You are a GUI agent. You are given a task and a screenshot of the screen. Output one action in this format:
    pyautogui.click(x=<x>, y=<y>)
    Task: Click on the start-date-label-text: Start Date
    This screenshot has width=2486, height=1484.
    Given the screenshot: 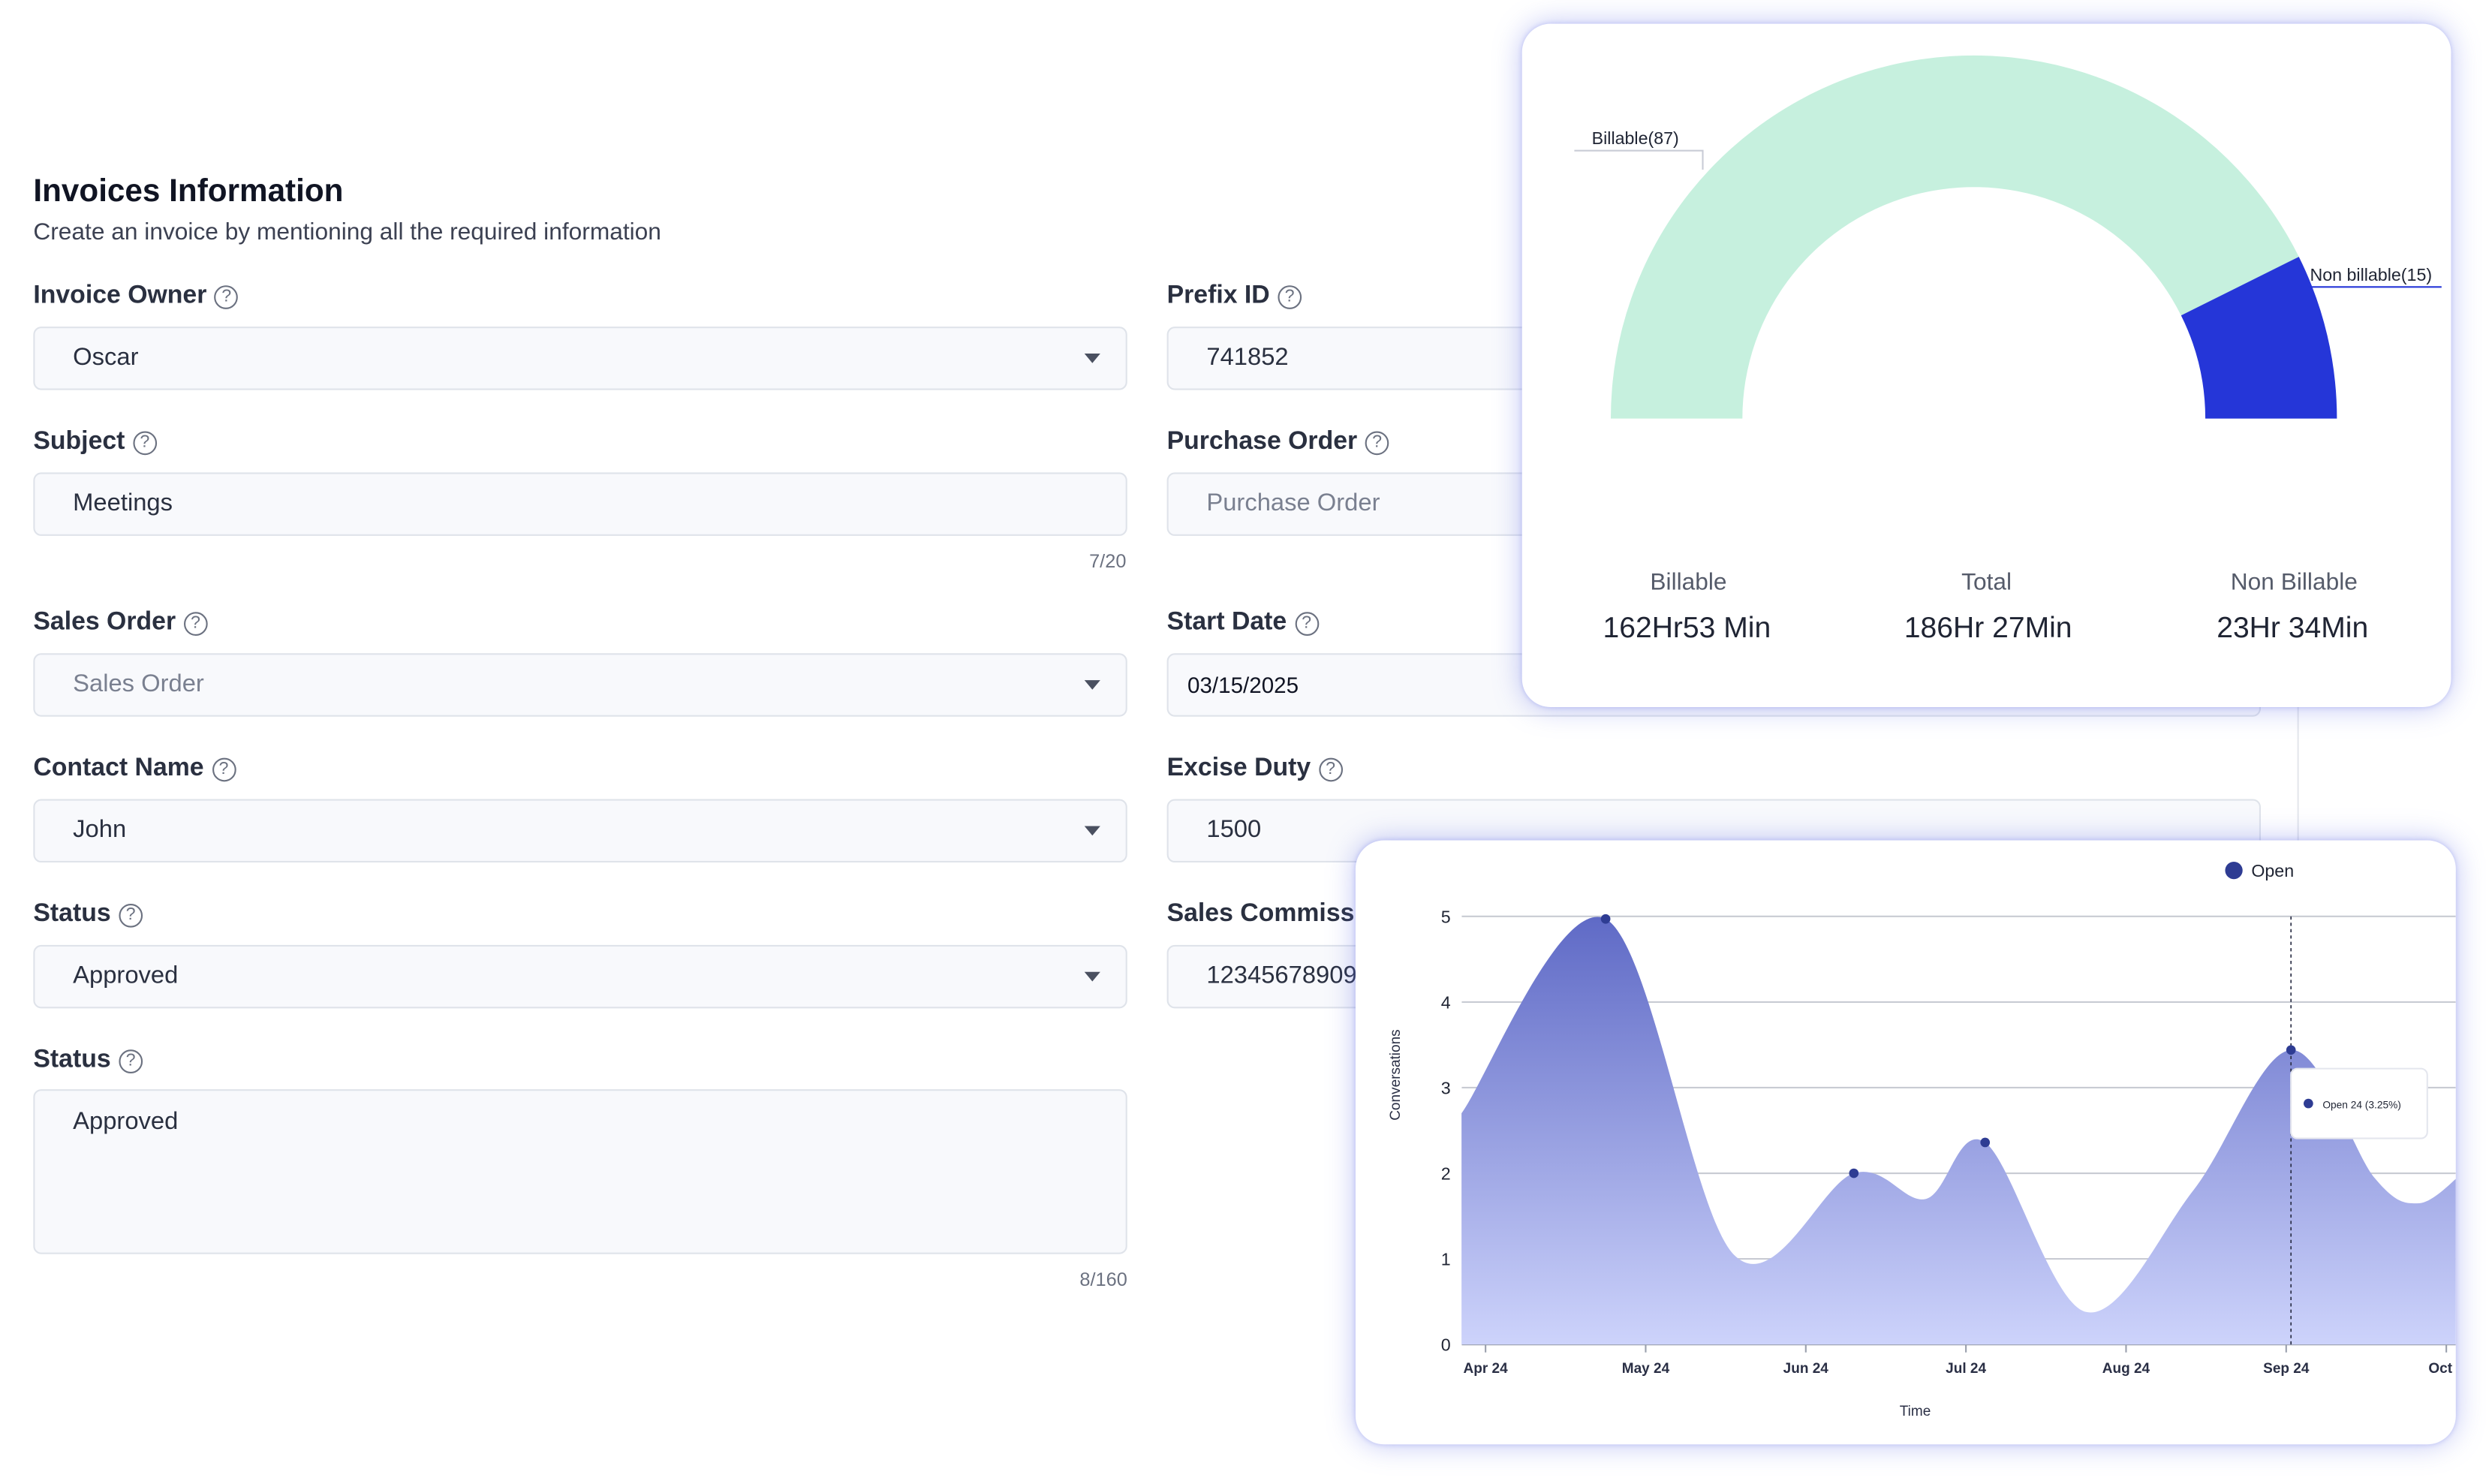 What is the action you would take?
    pyautogui.click(x=1226, y=622)
    